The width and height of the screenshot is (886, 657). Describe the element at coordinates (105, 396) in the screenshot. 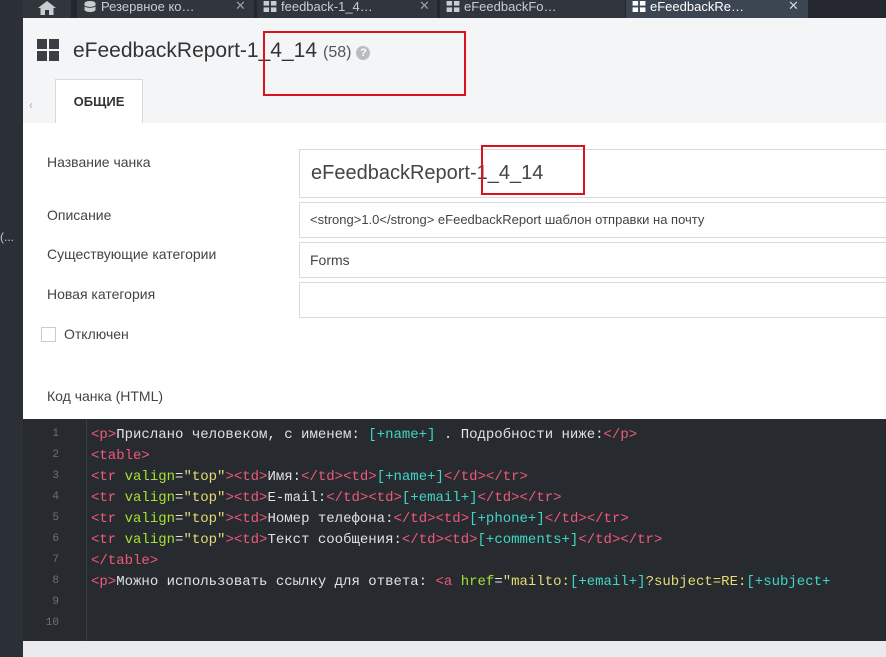

I see `code-label: Код чанка (HTML)` at that location.